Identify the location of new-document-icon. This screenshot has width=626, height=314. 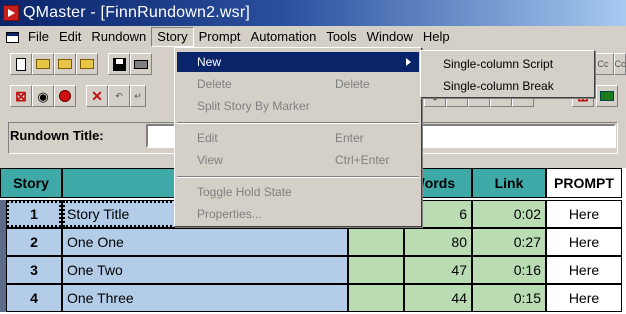
(21, 64).